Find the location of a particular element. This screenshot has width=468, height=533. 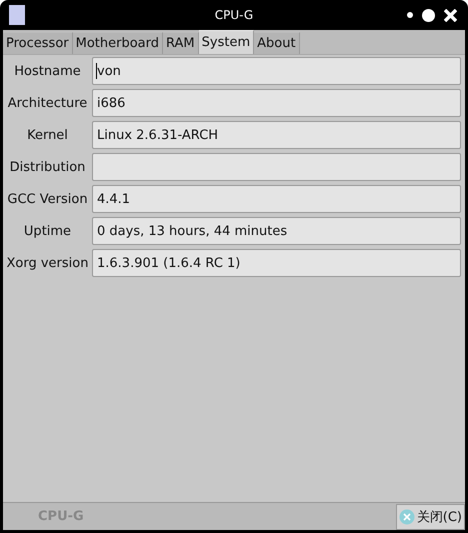

tab: Processor is located at coordinates (38, 43).